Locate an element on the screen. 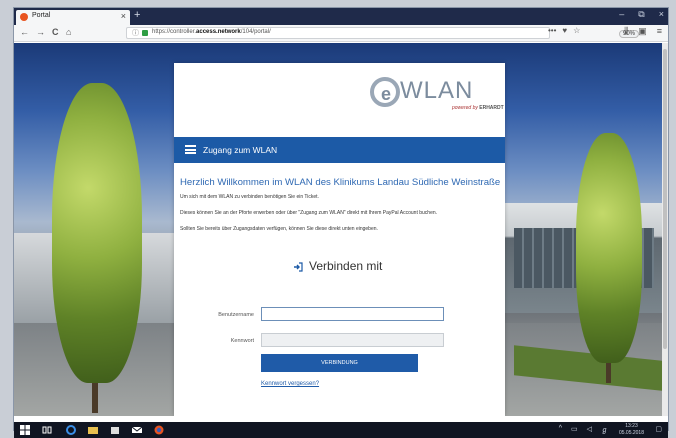 The image size is (676, 438). ewlan-logo-circle: e is located at coordinates (385, 92).